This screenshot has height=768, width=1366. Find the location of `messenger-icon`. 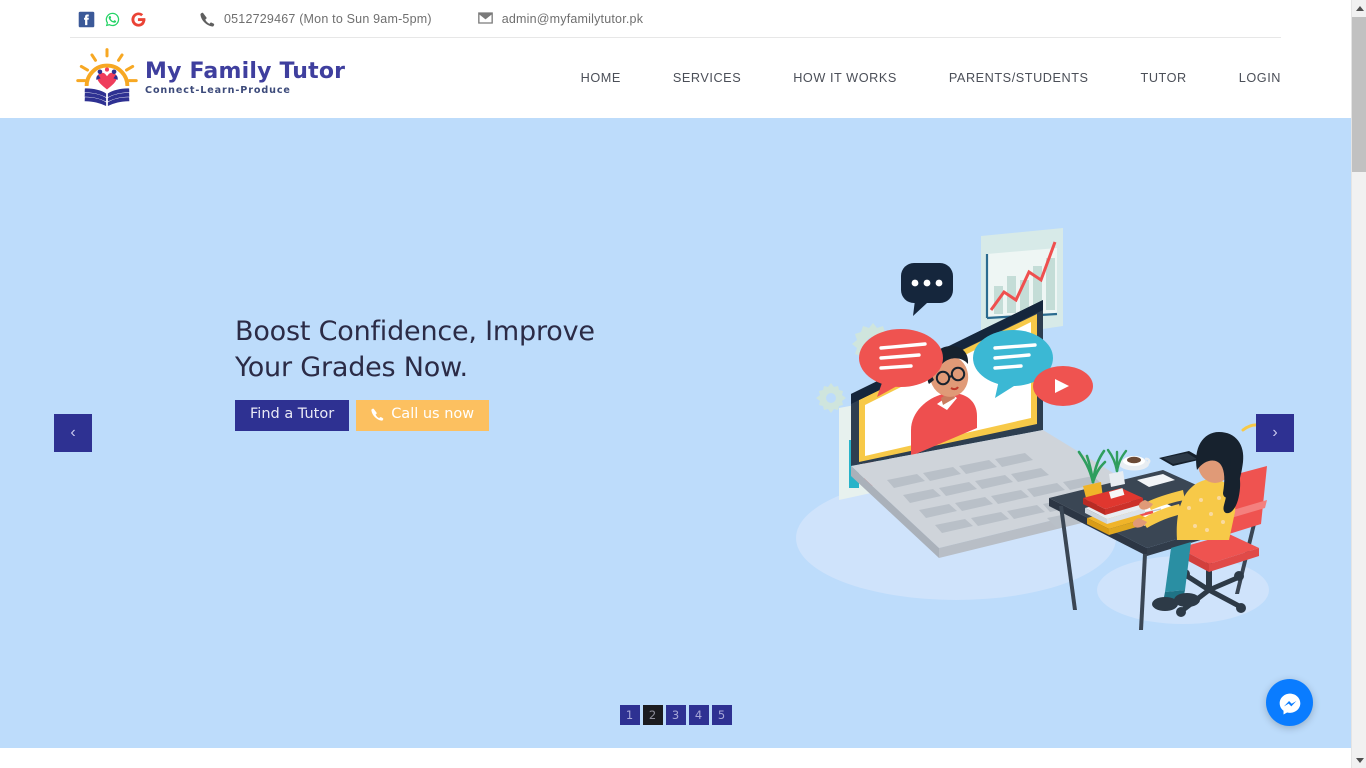

messenger-icon is located at coordinates (1289, 702).